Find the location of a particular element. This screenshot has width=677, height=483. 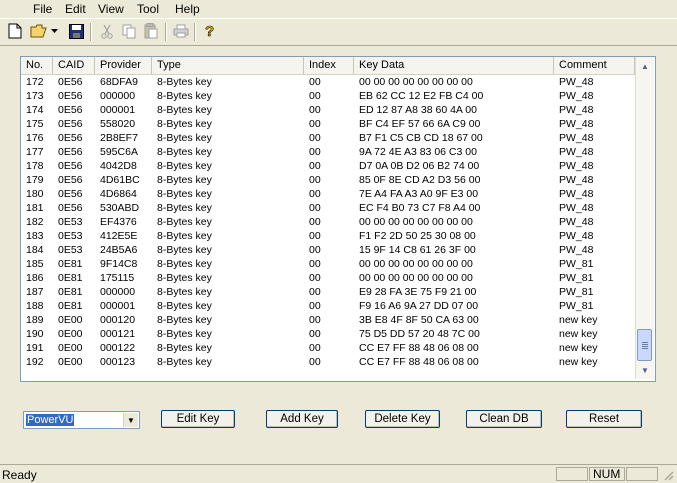

menu-tool: Tool is located at coordinates (148, 9).